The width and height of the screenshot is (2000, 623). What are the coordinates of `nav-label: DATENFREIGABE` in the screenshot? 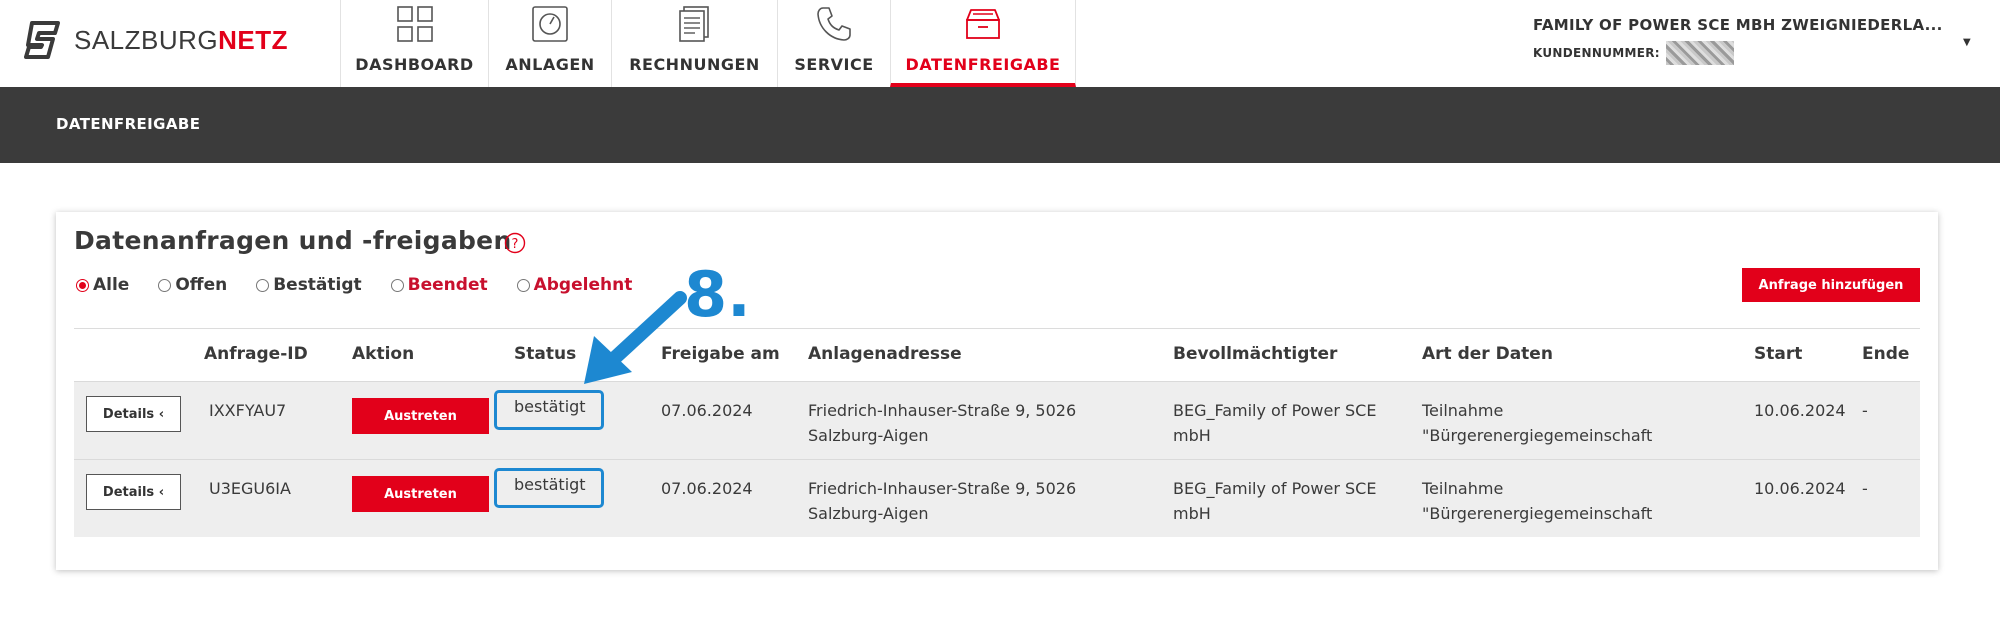 It's located at (983, 64).